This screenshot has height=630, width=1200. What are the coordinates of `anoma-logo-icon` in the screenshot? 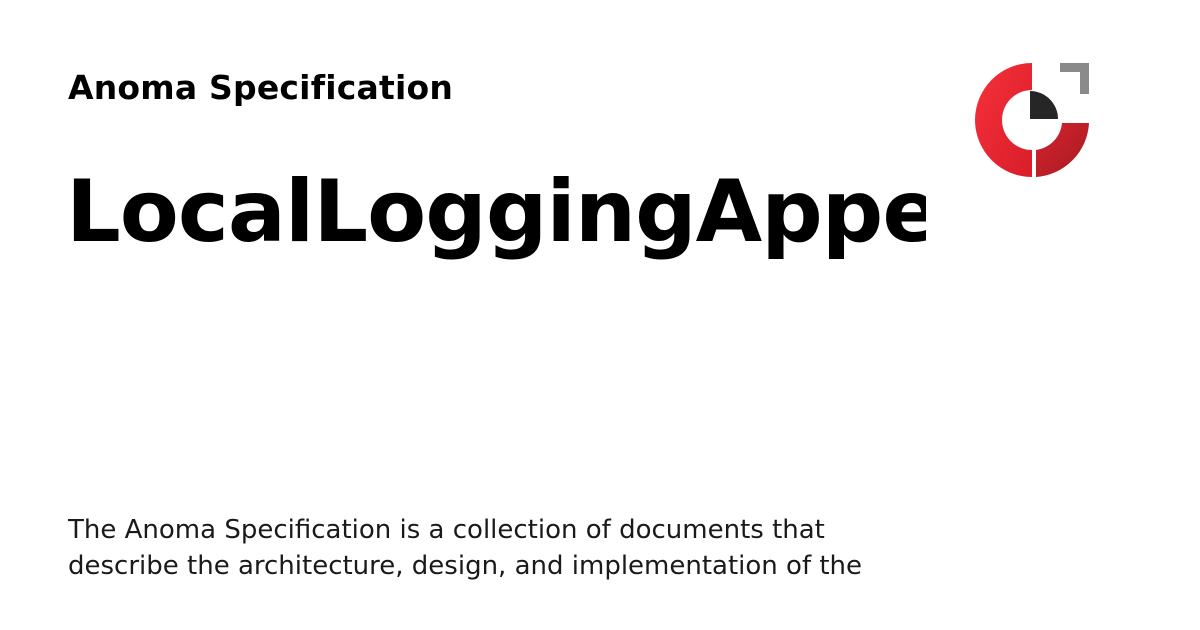 It's located at (1033, 120).